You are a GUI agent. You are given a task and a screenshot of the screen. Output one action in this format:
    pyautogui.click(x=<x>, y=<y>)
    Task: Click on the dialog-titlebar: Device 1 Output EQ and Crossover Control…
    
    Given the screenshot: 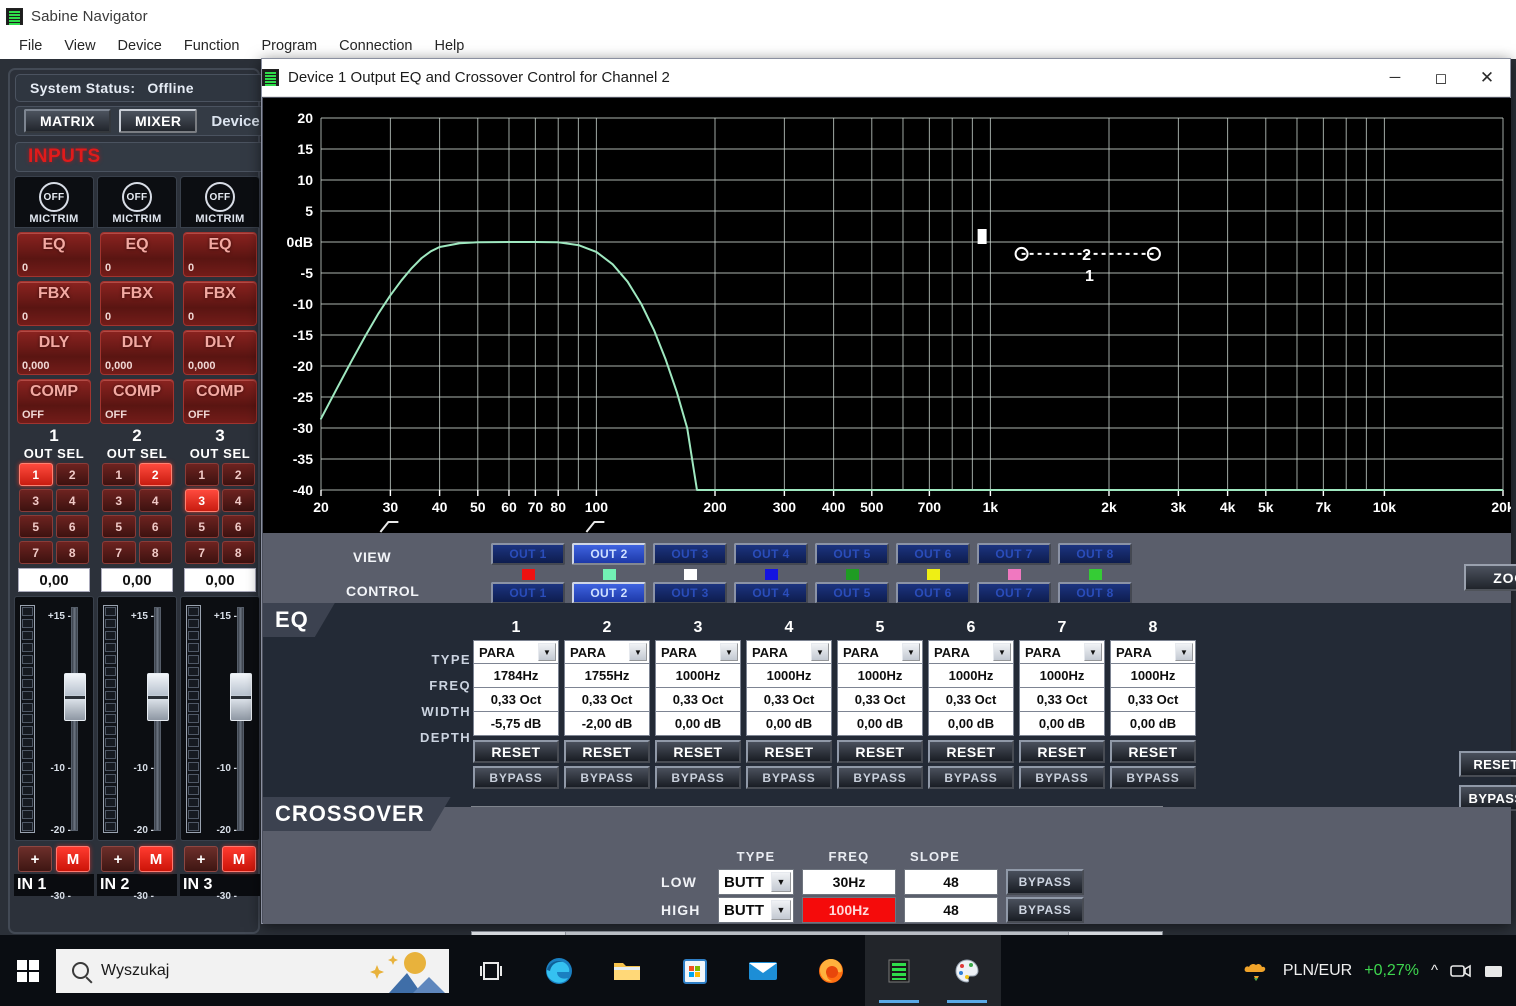 What is the action you would take?
    pyautogui.click(x=886, y=78)
    